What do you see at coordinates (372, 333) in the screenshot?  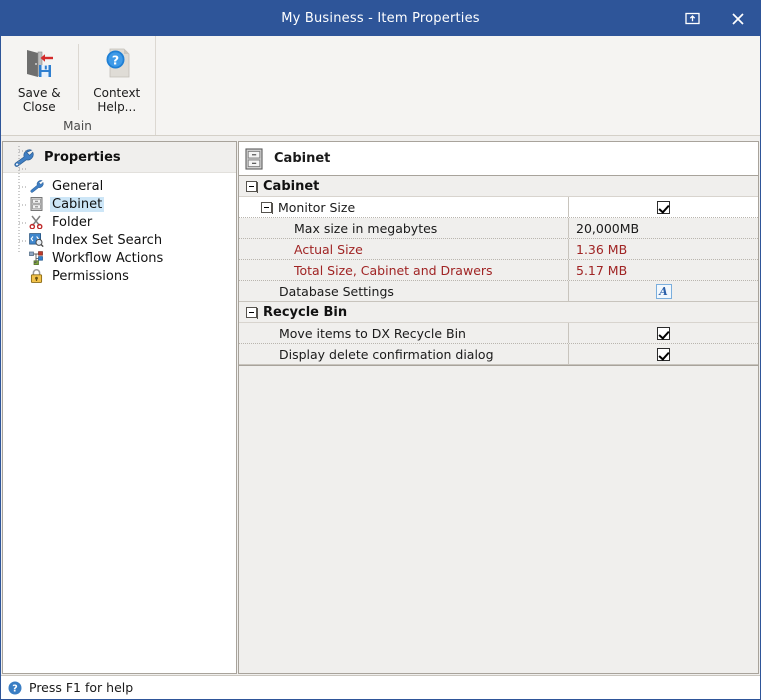 I see `row-label: Move items to DX Recycle Bin` at bounding box center [372, 333].